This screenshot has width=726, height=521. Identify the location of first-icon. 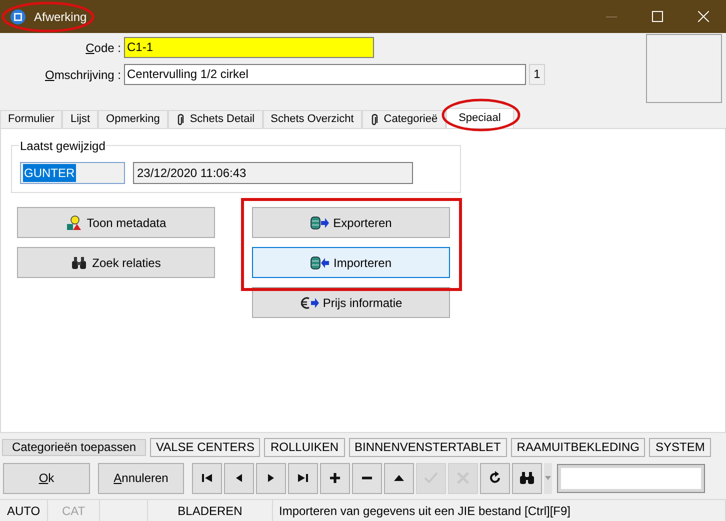
(207, 478).